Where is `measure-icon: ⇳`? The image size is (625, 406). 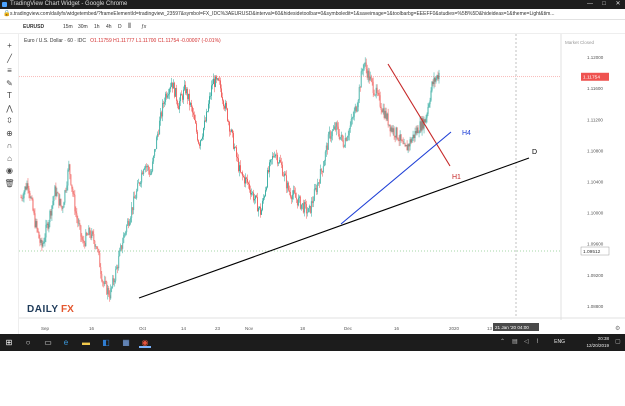
measure-icon: ⇳ is located at coordinates (9, 120).